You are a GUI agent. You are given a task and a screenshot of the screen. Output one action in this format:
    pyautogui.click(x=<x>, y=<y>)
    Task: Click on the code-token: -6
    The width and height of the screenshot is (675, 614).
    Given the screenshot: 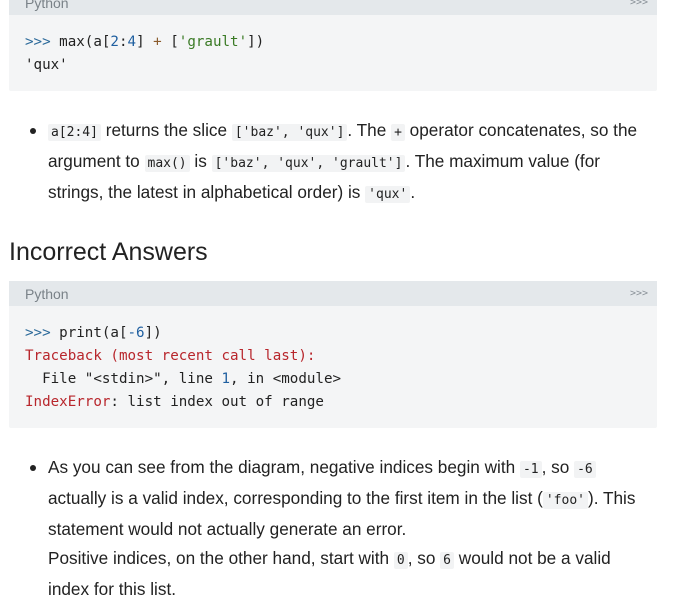 What is the action you would take?
    pyautogui.click(x=136, y=333)
    